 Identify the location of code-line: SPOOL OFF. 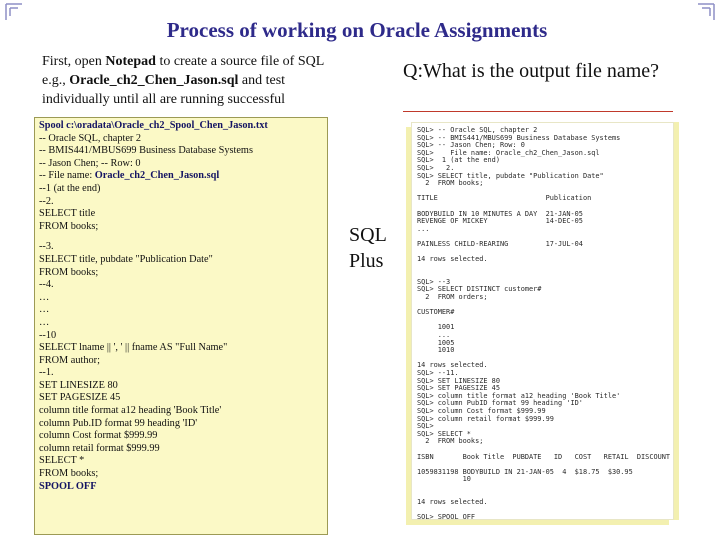
(181, 487).